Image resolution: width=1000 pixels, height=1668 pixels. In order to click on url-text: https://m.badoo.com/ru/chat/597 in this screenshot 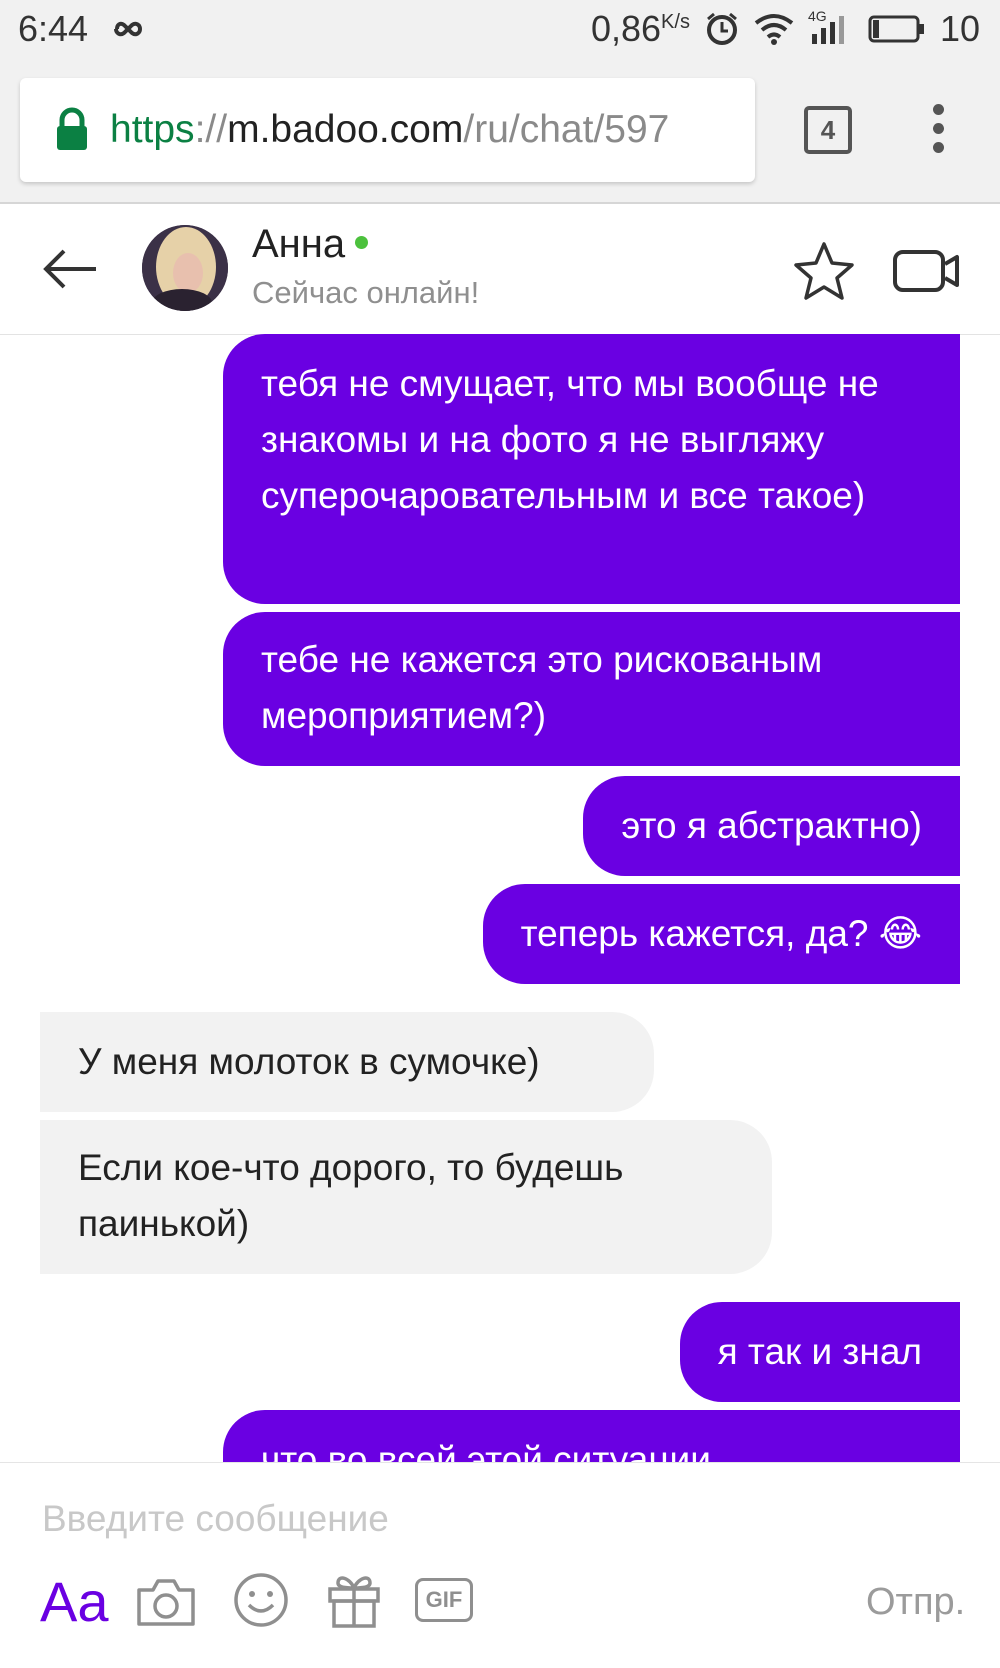, I will do `click(389, 130)`.